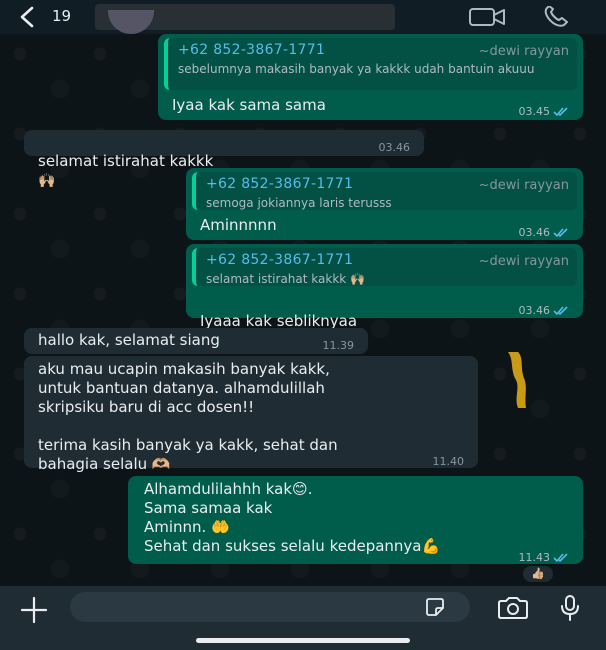  What do you see at coordinates (28, 17) in the screenshot?
I see `back-chevron-icon` at bounding box center [28, 17].